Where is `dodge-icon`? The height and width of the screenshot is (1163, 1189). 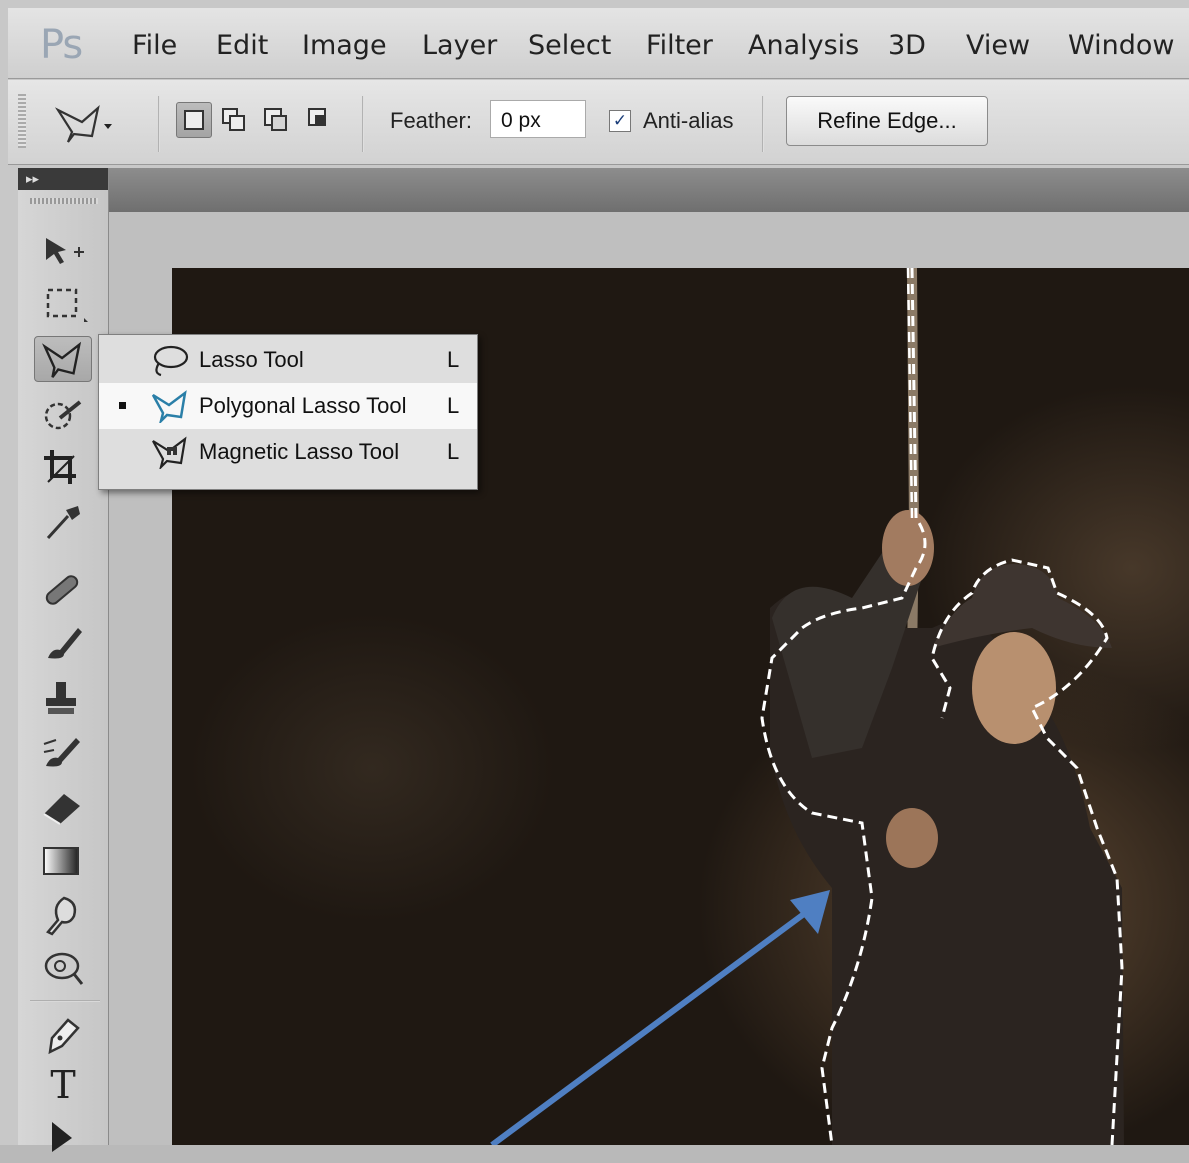 dodge-icon is located at coordinates (64, 968).